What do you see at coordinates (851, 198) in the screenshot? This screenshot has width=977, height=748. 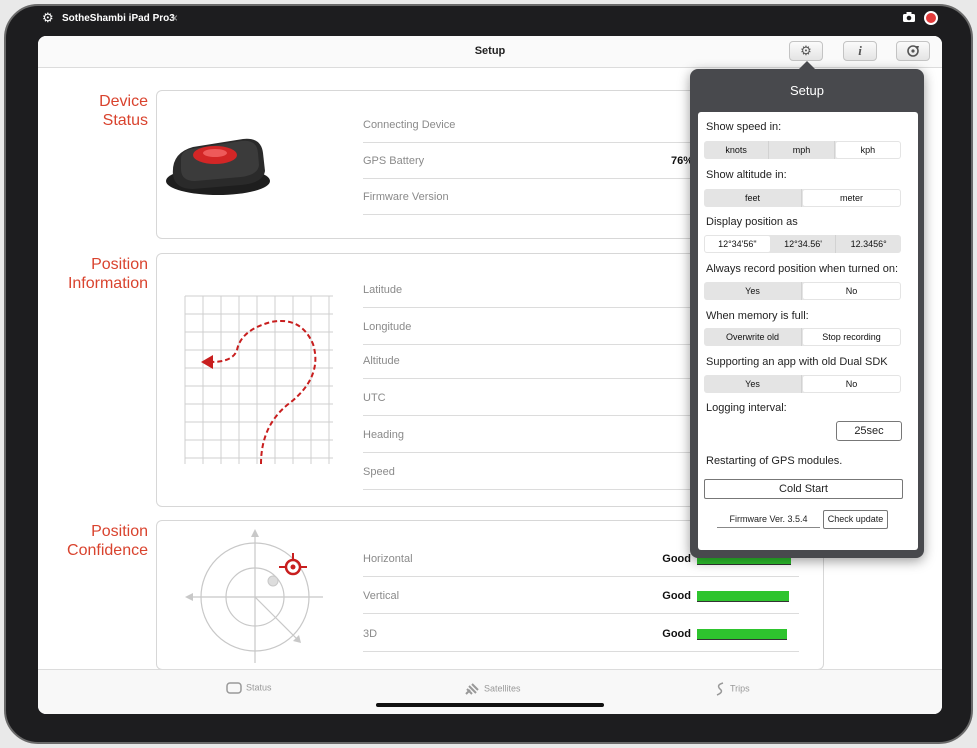 I see `altitude-option-meter: meter` at bounding box center [851, 198].